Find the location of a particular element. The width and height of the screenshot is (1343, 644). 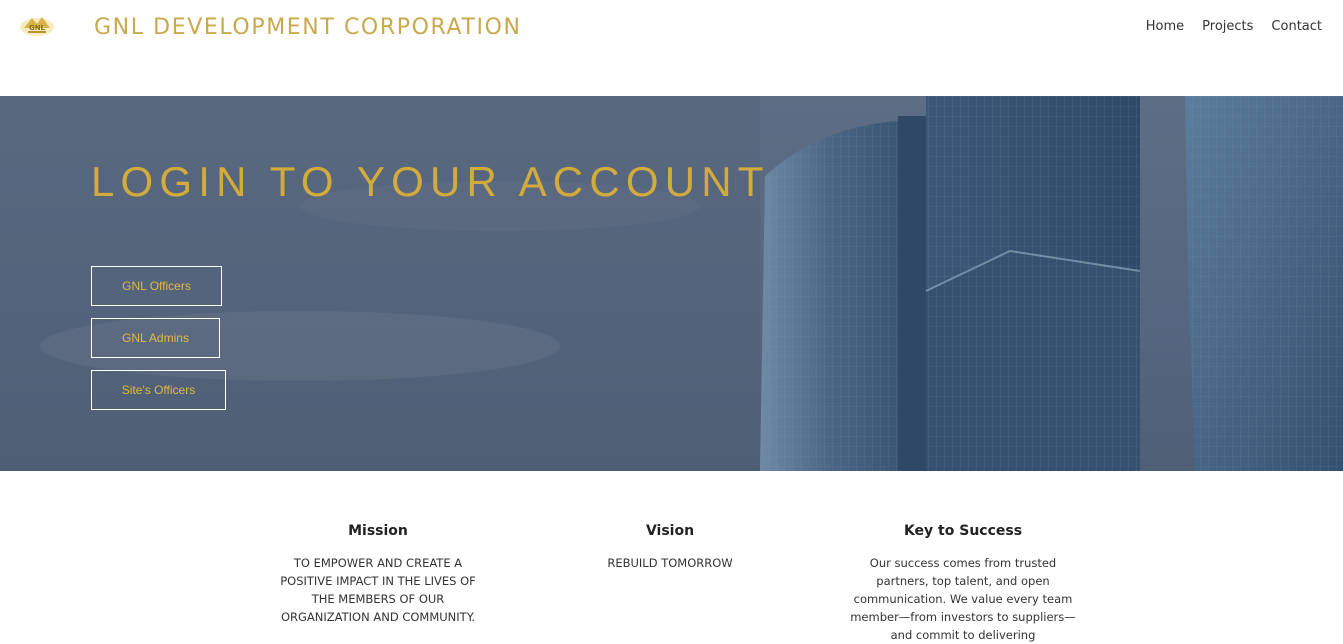

gnl-logo-icon: GNL is located at coordinates (37, 25).